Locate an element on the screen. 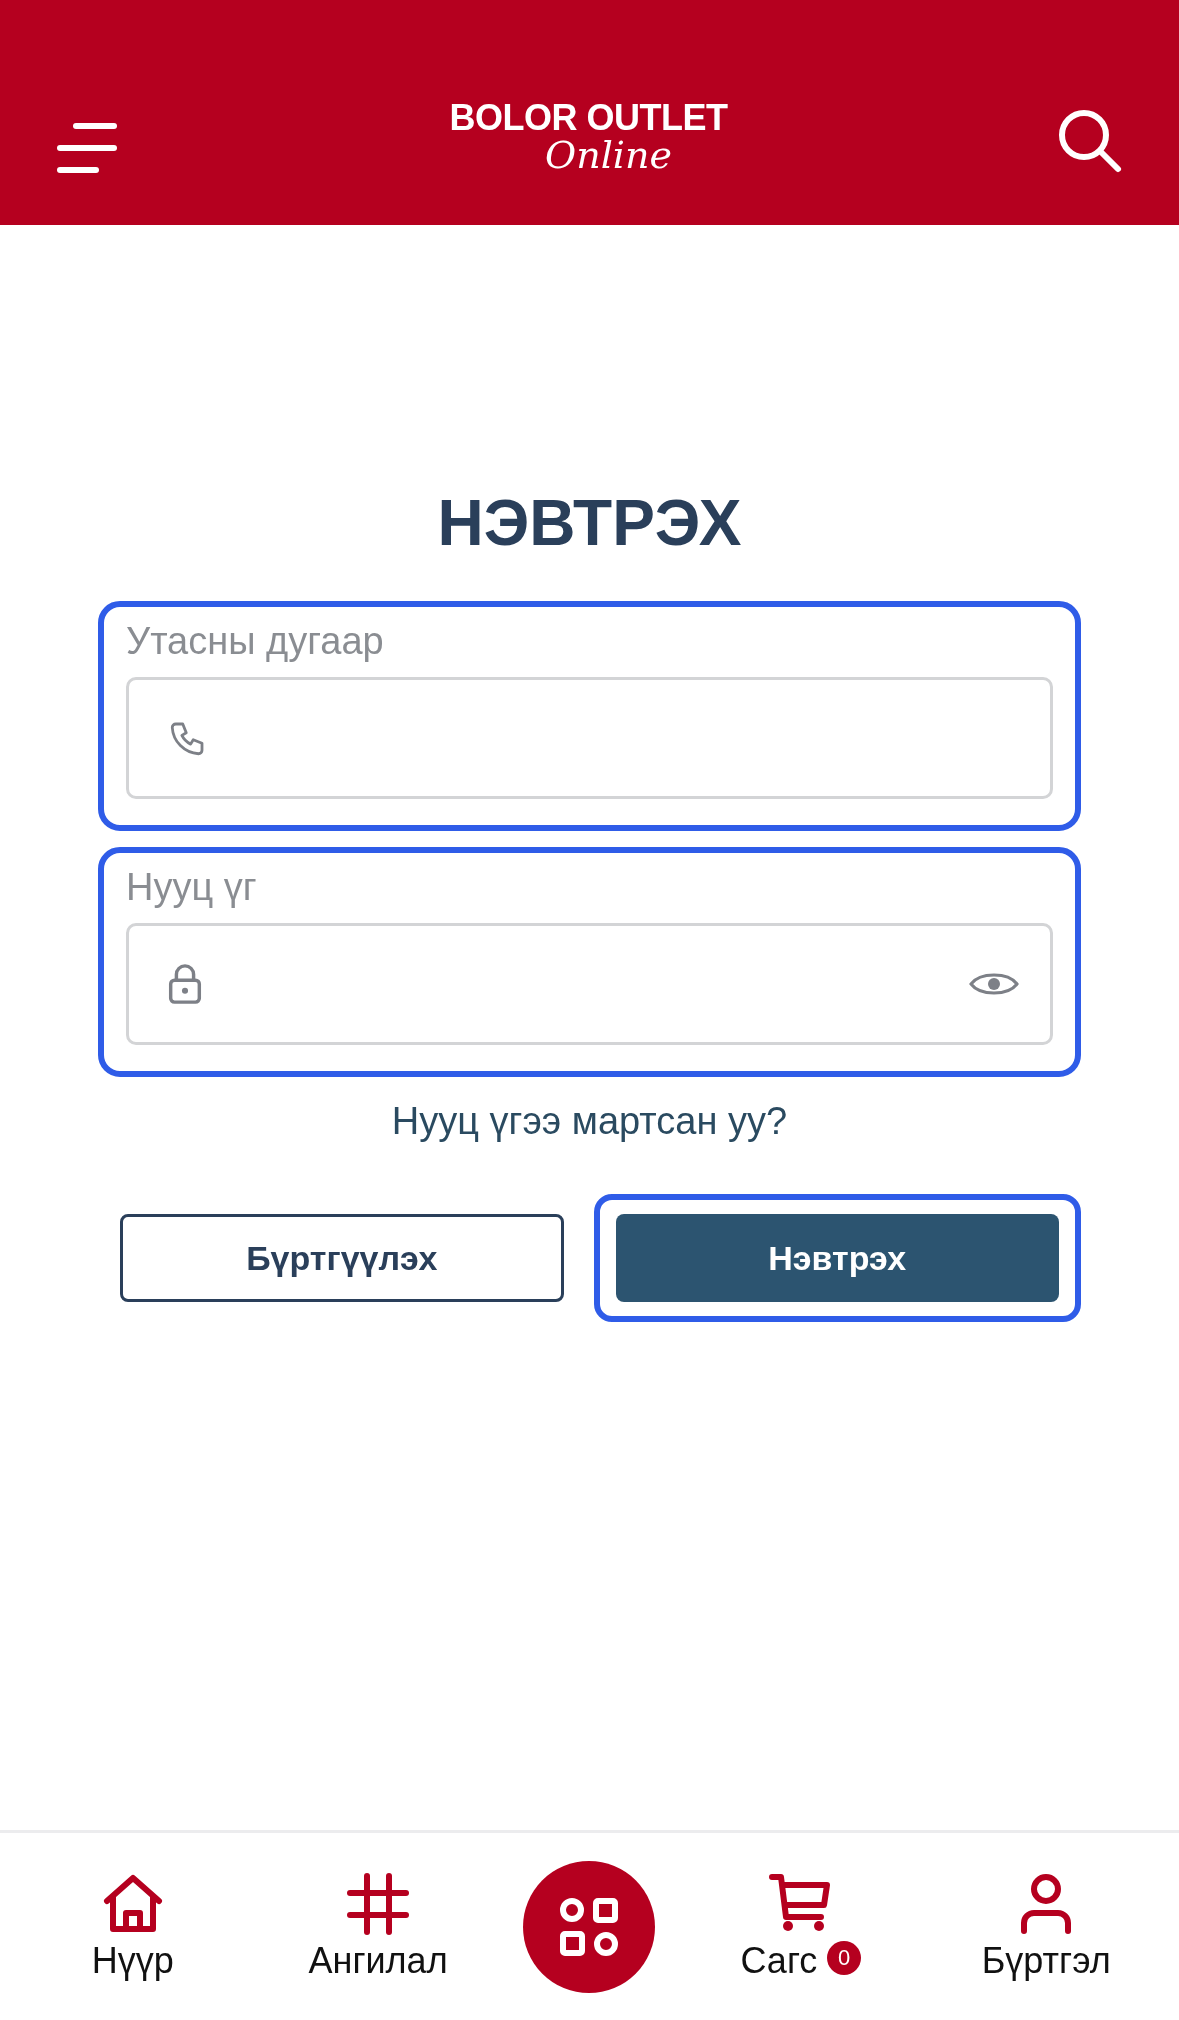 This screenshot has width=1179, height=2020. login-button: Нэвтрэх is located at coordinates (837, 1258).